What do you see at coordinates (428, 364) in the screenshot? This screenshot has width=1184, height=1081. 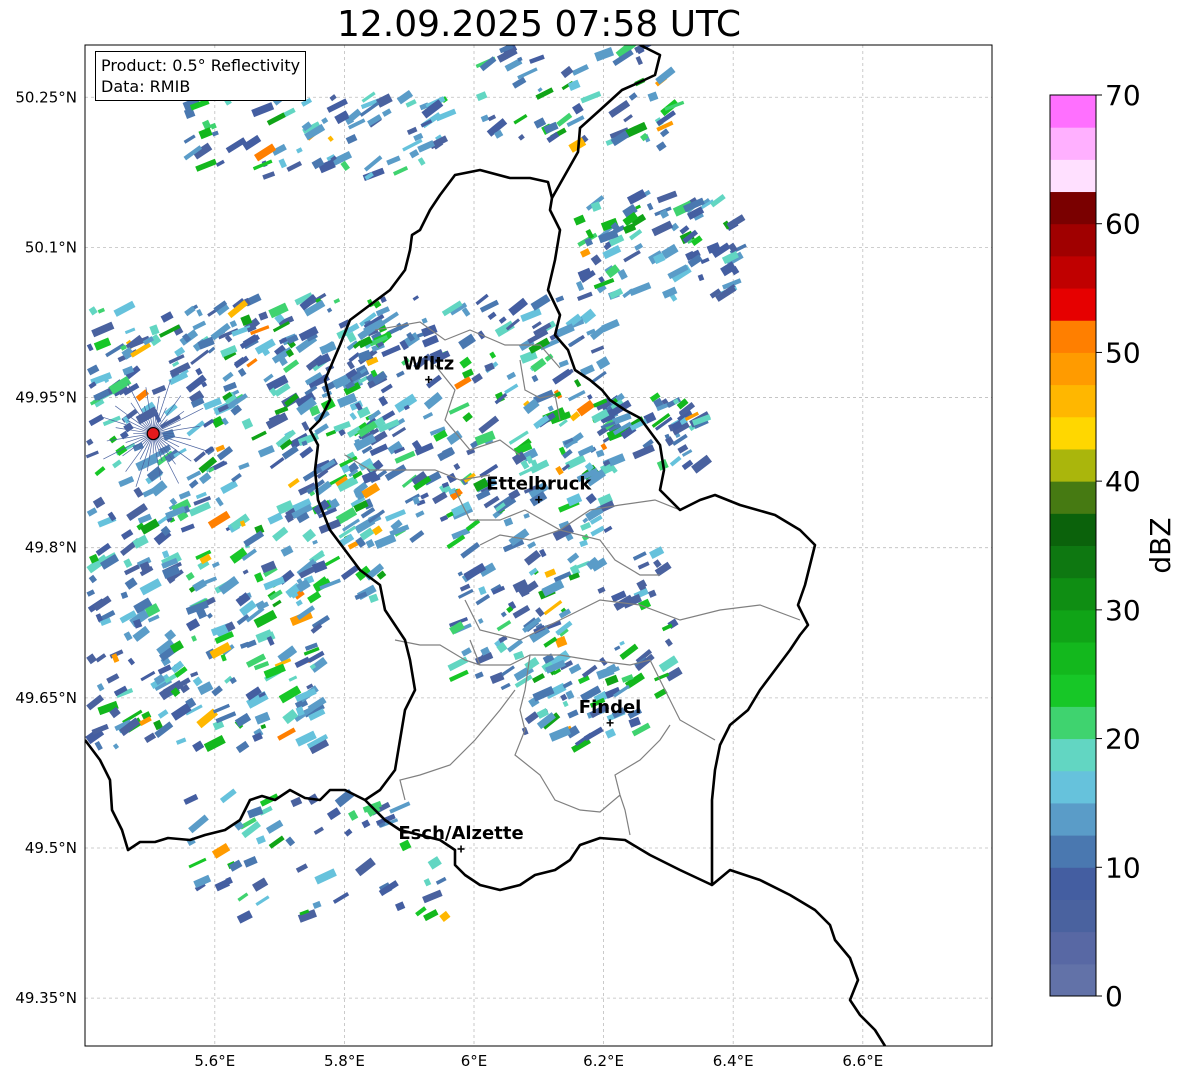 I see `city-label: Wiltz` at bounding box center [428, 364].